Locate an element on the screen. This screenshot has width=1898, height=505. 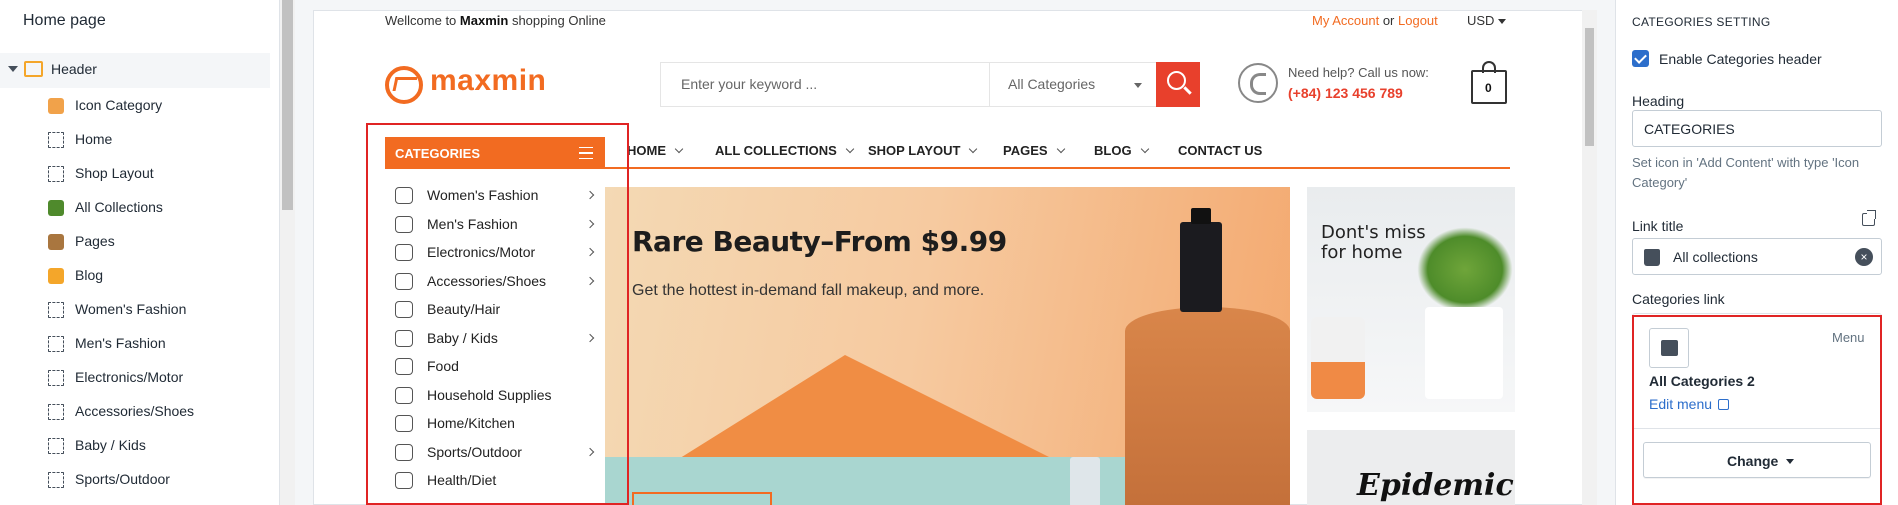
sidebar-item-label: Men's Fashion is located at coordinates (120, 343).